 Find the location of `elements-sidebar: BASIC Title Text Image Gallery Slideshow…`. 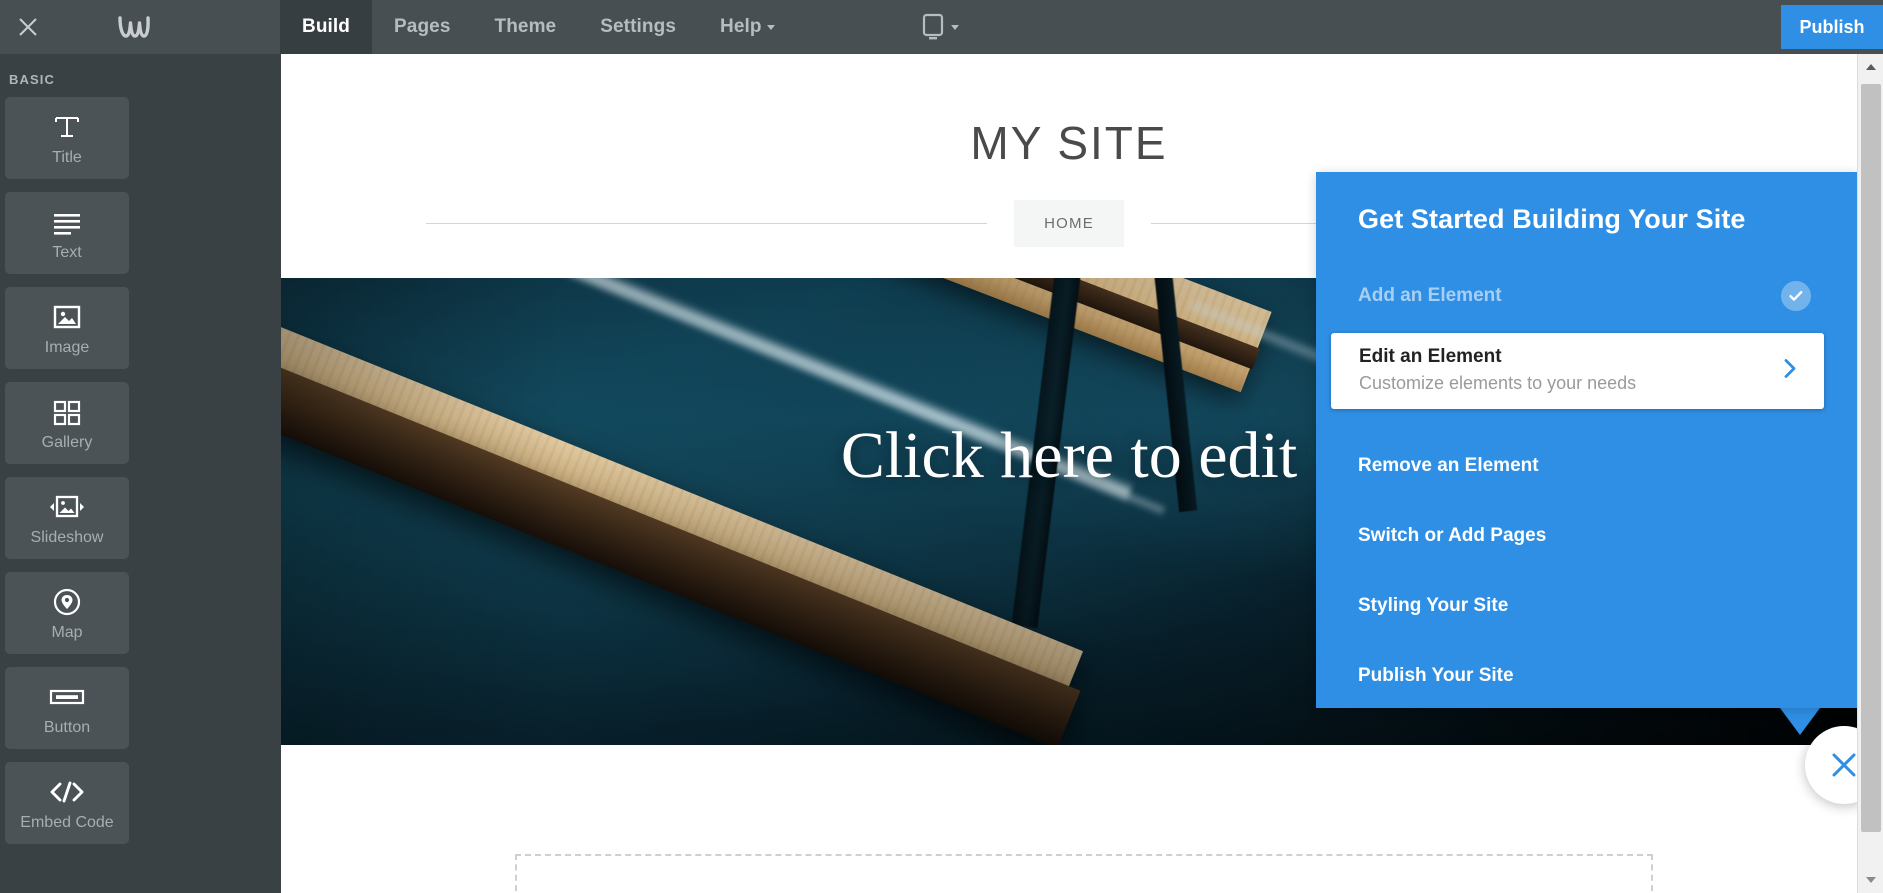

elements-sidebar: BASIC Title Text Image Gallery Slideshow… is located at coordinates (140, 473).